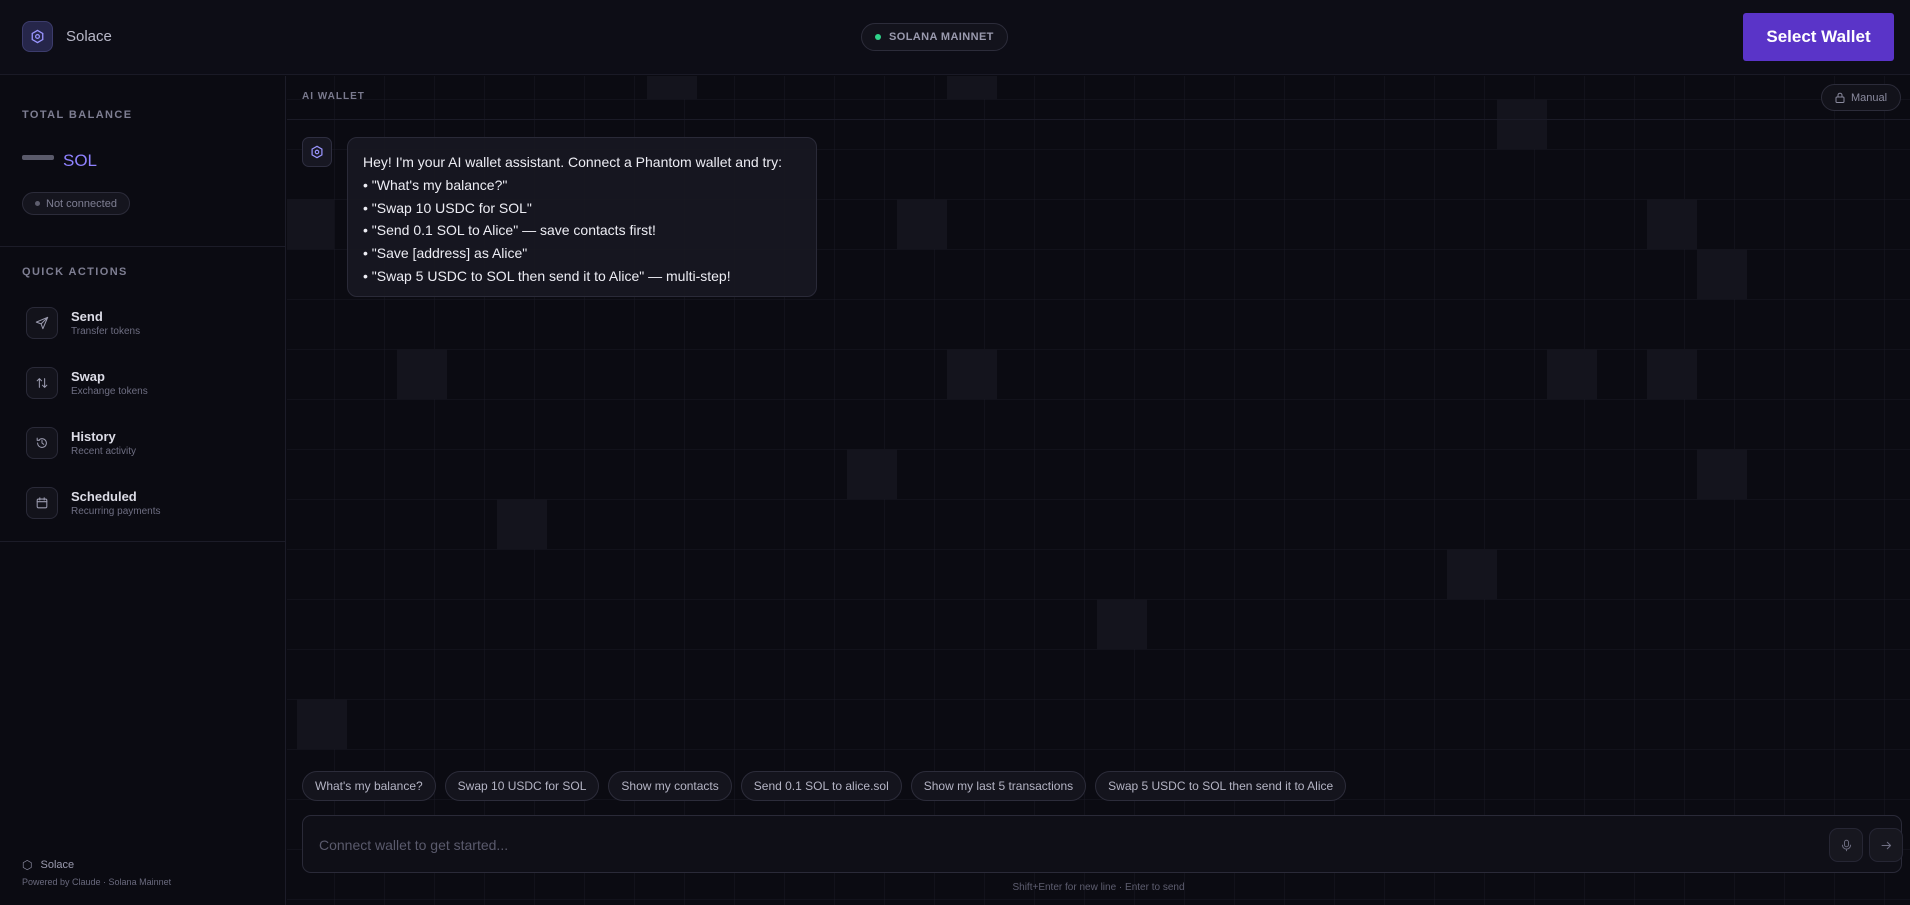 Image resolution: width=1910 pixels, height=905 pixels. What do you see at coordinates (37, 203) in the screenshot?
I see `status-dot` at bounding box center [37, 203].